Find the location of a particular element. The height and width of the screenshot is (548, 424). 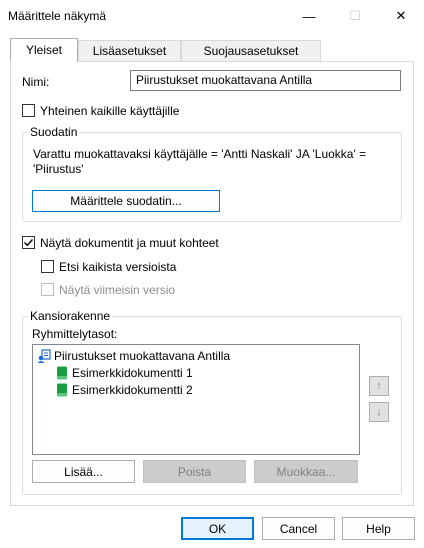

show-latest-version-label: Näytä viimeisin versio is located at coordinates (117, 290).